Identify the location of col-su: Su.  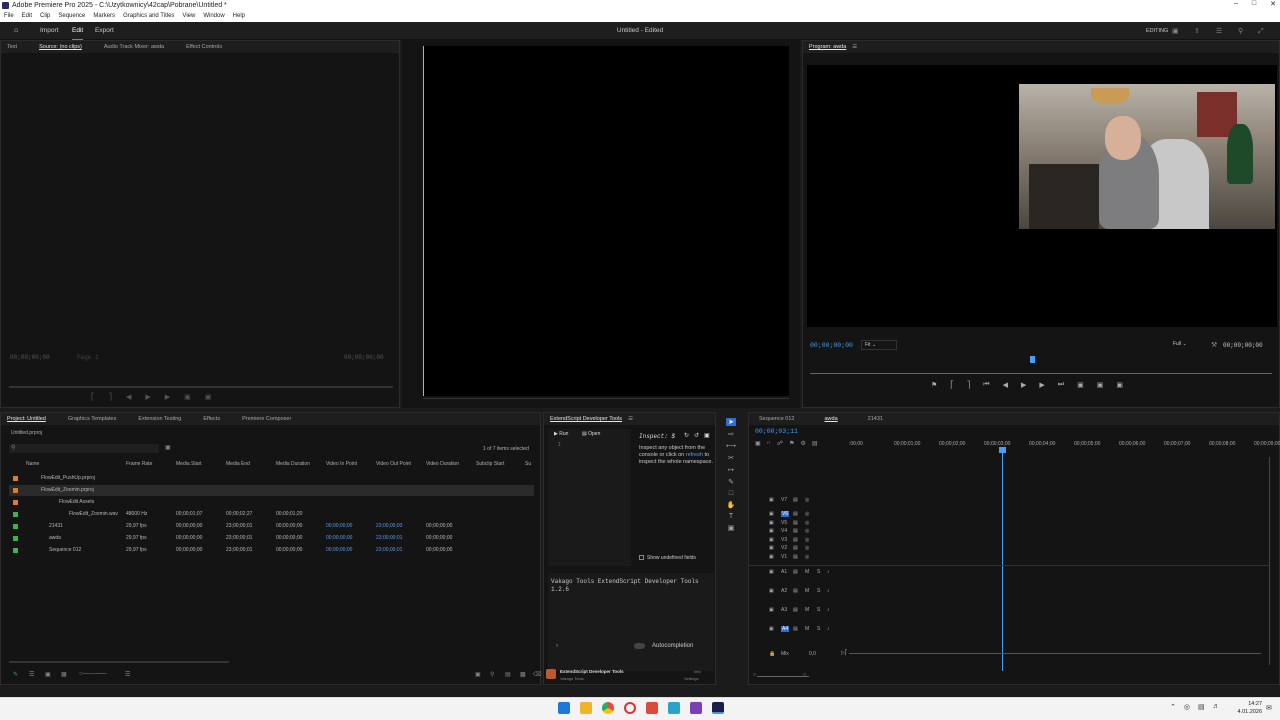
(528, 464).